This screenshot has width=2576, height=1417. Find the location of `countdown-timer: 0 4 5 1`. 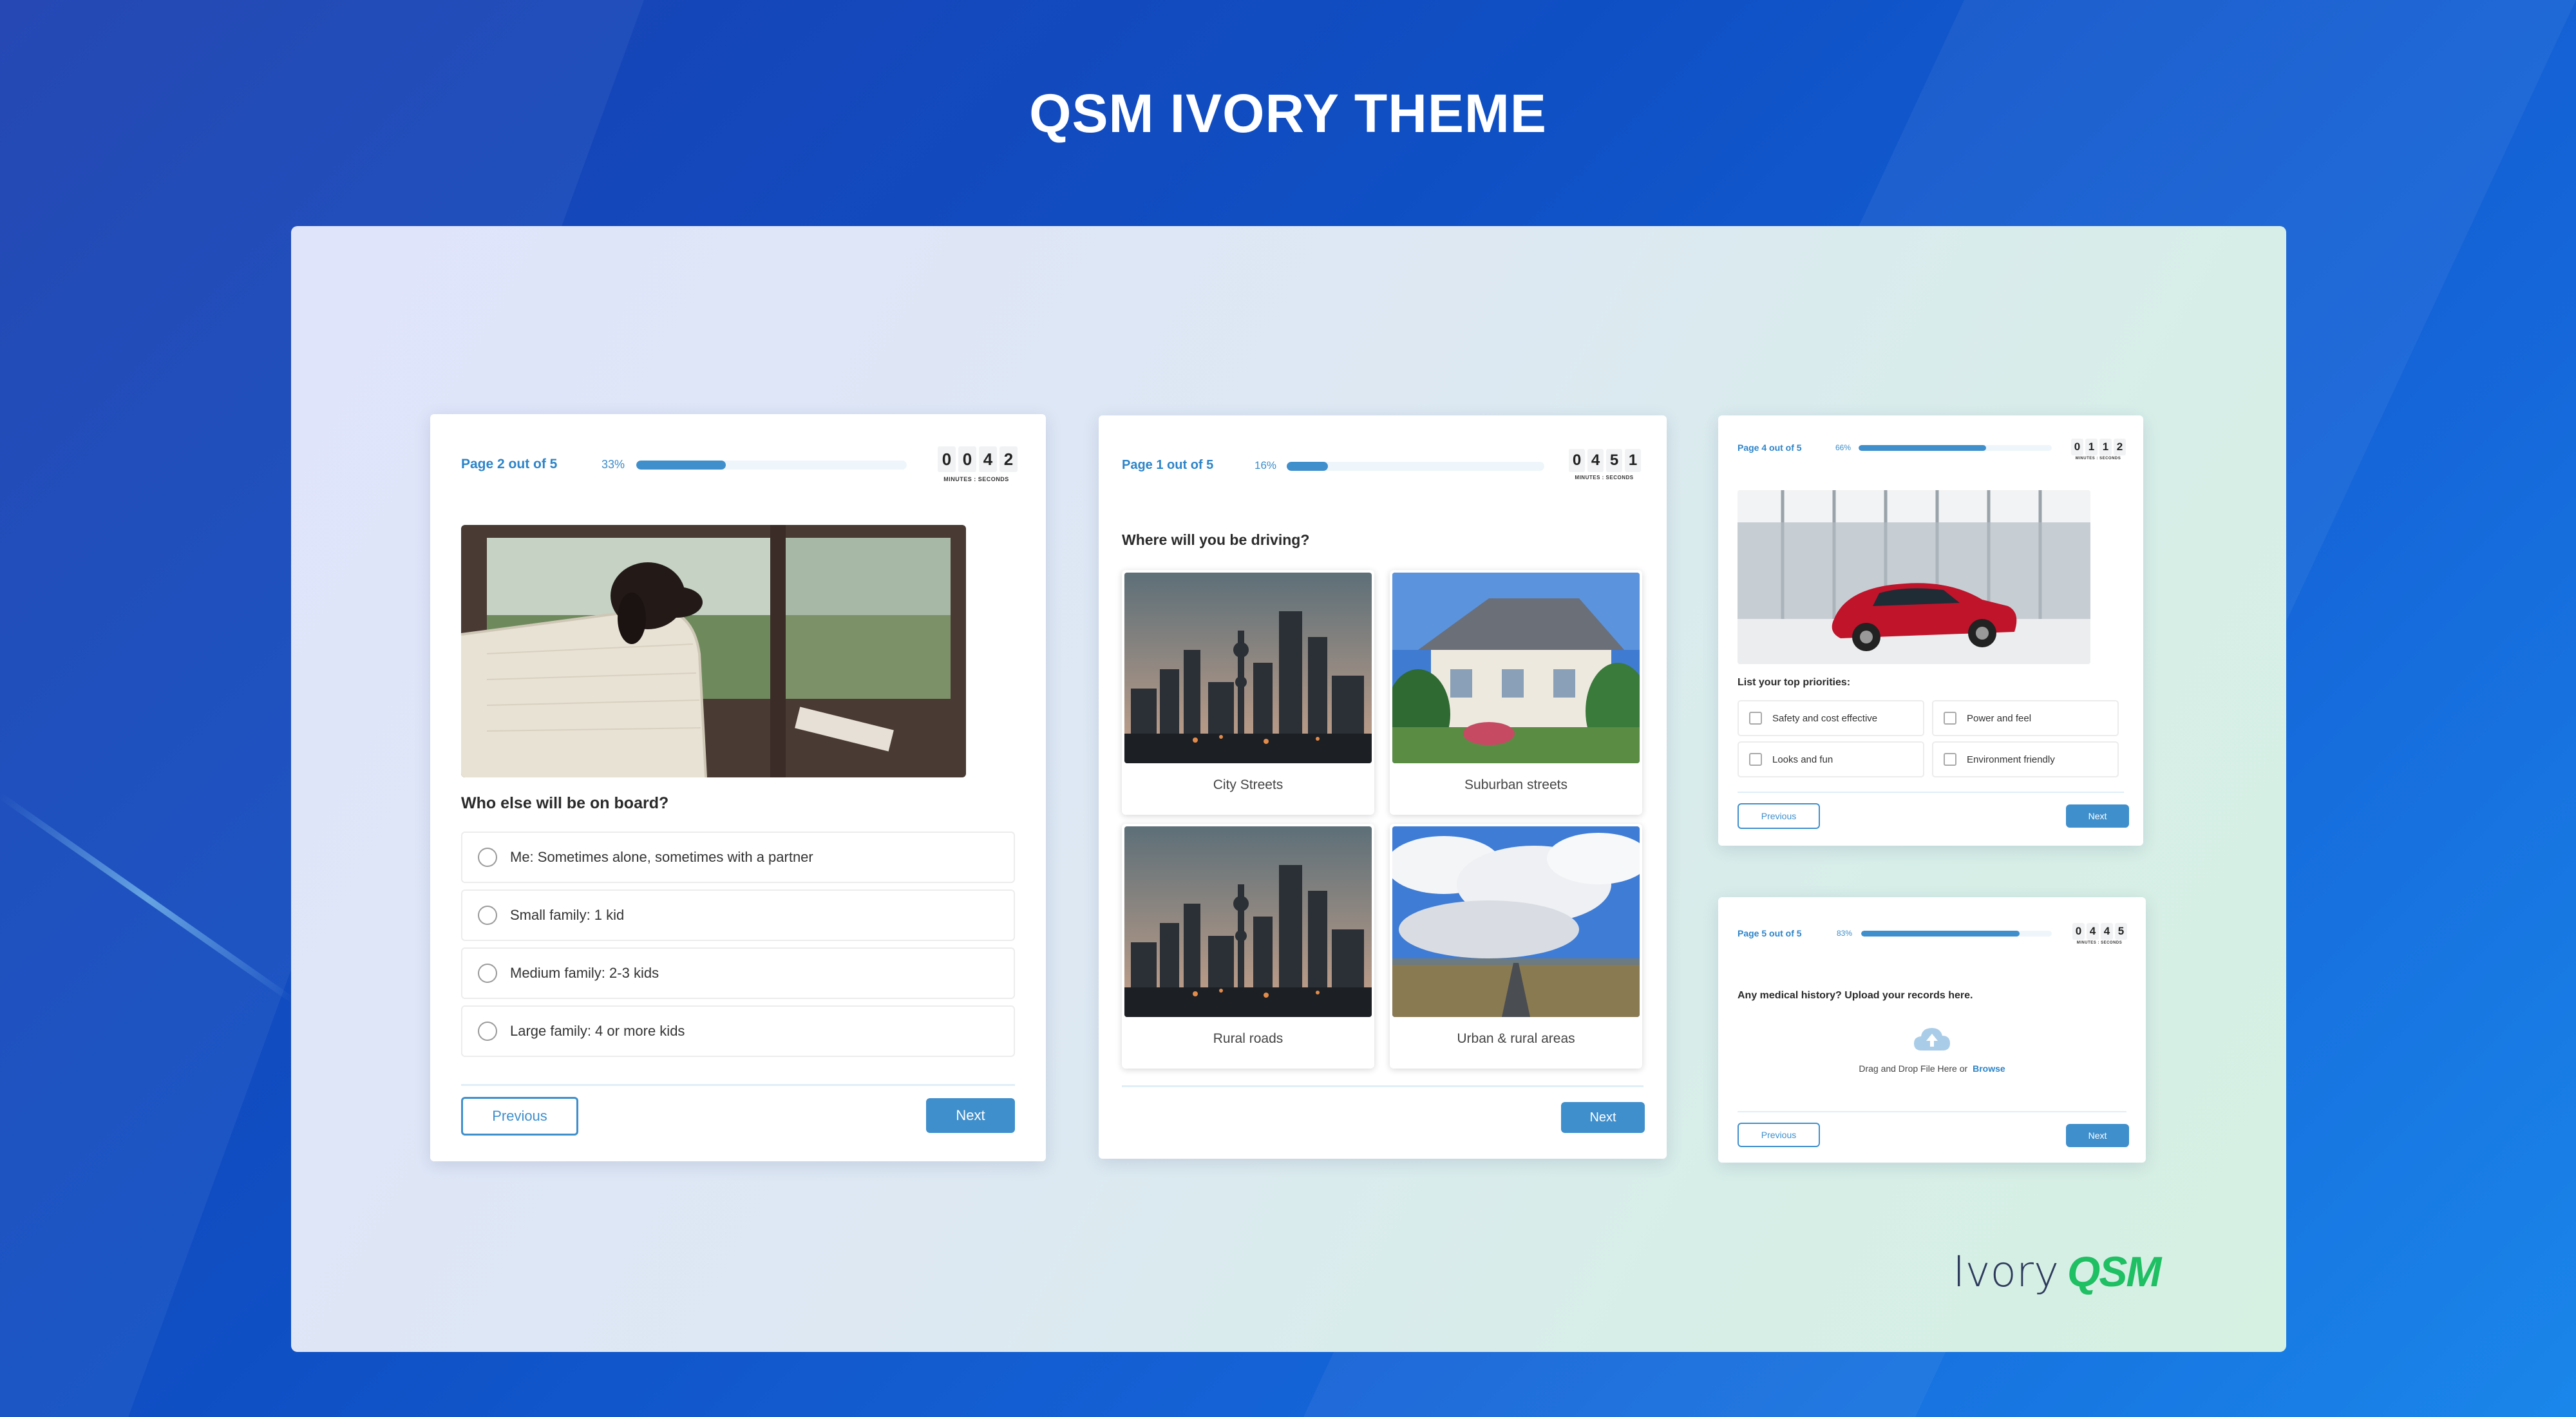

countdown-timer: 0 4 5 1 is located at coordinates (1605, 460).